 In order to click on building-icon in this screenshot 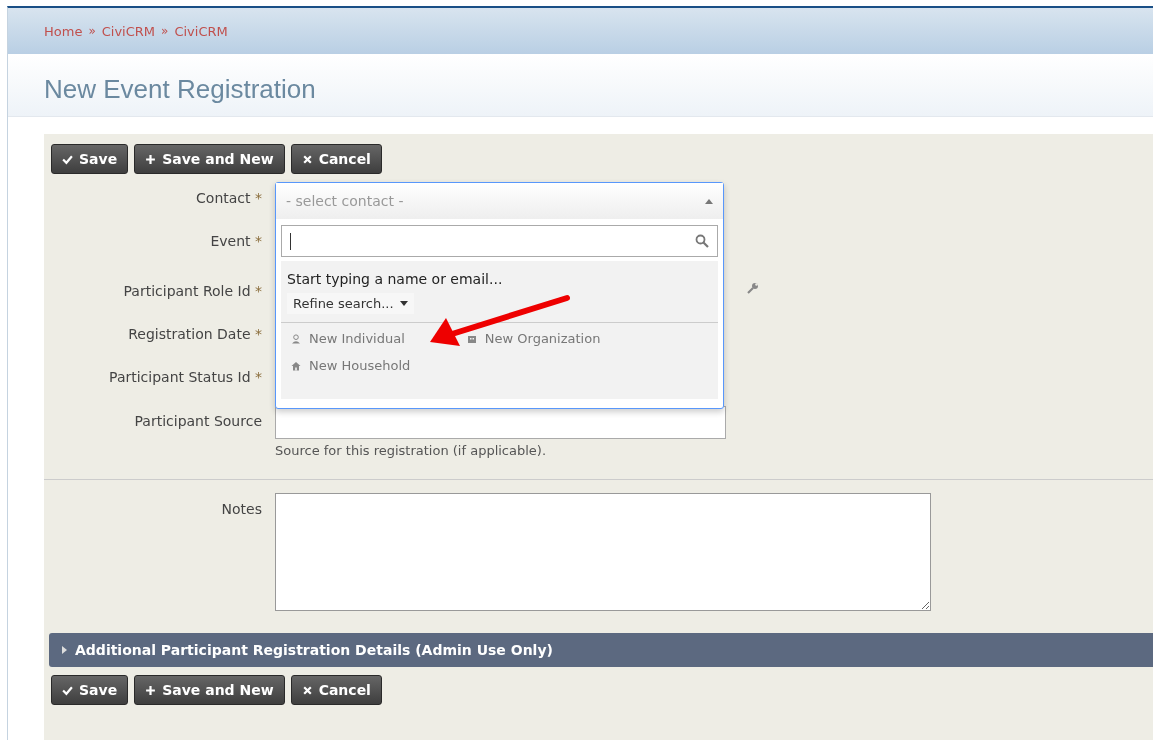, I will do `click(471, 338)`.